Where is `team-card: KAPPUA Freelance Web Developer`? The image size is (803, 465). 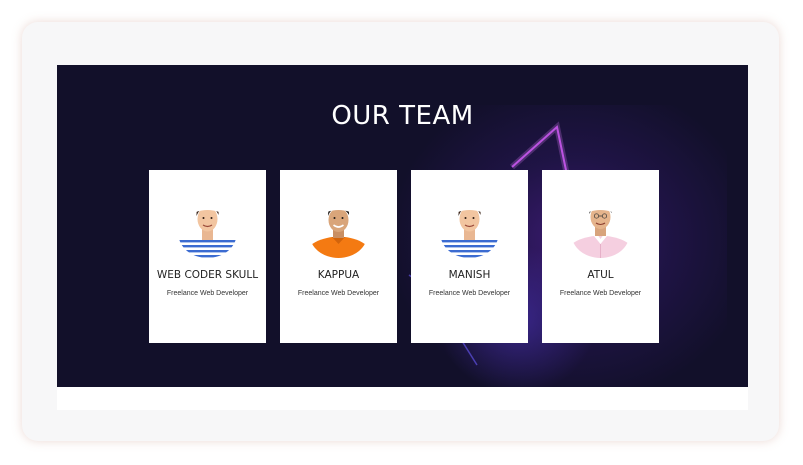
team-card: KAPPUA Freelance Web Developer is located at coordinates (338, 256).